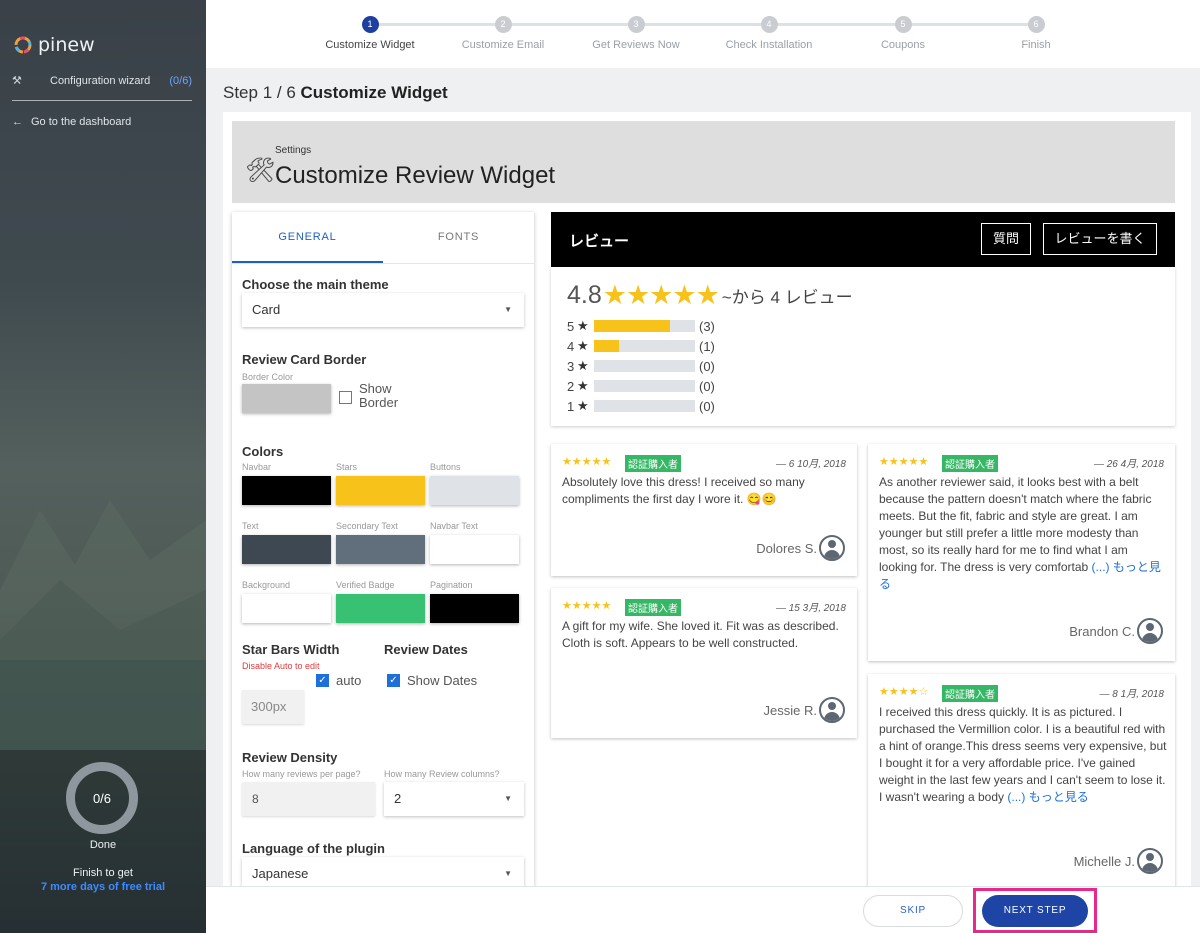  Describe the element at coordinates (587, 606) in the screenshot. I see `review-stars-icon: ★★★★★` at that location.